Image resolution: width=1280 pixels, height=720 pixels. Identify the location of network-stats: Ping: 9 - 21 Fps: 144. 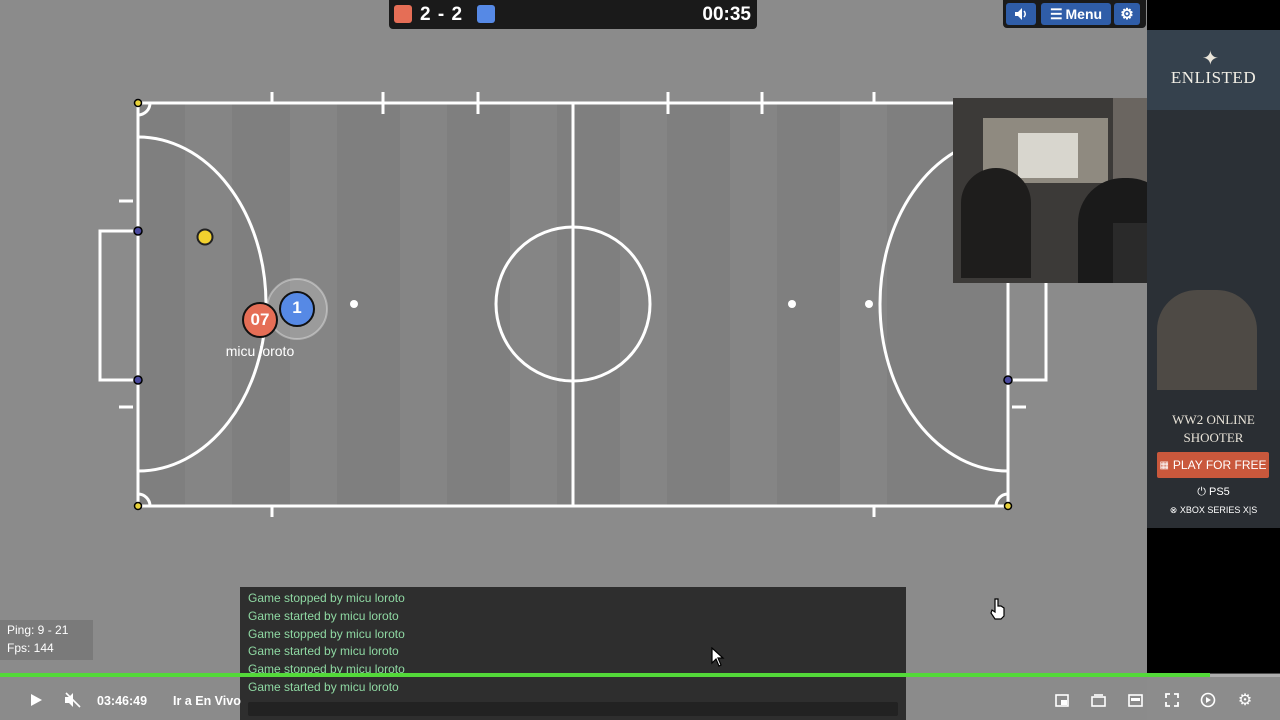
(46, 640).